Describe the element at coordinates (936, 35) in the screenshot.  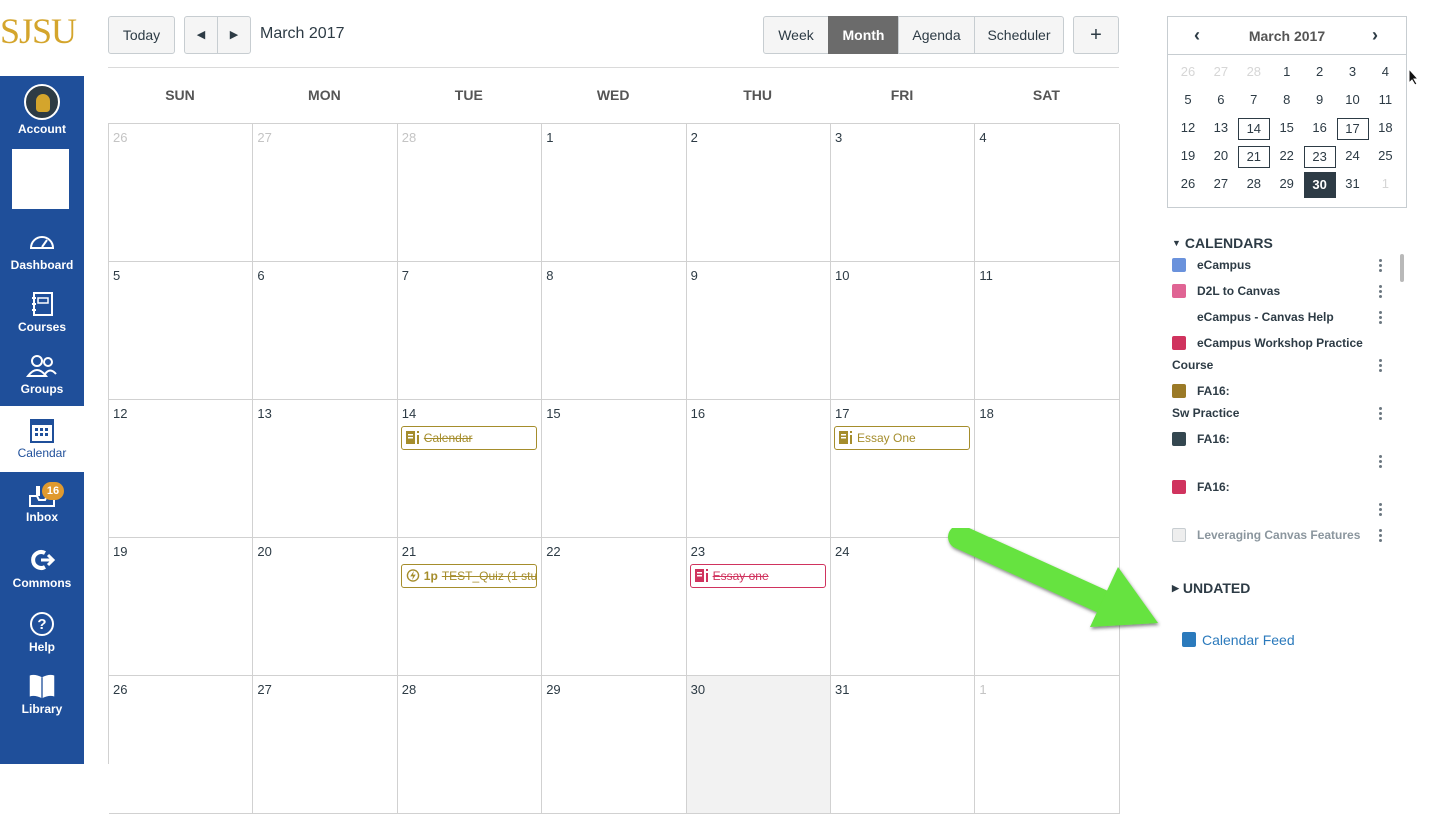
I see `view-agenda-tab: Agenda` at that location.